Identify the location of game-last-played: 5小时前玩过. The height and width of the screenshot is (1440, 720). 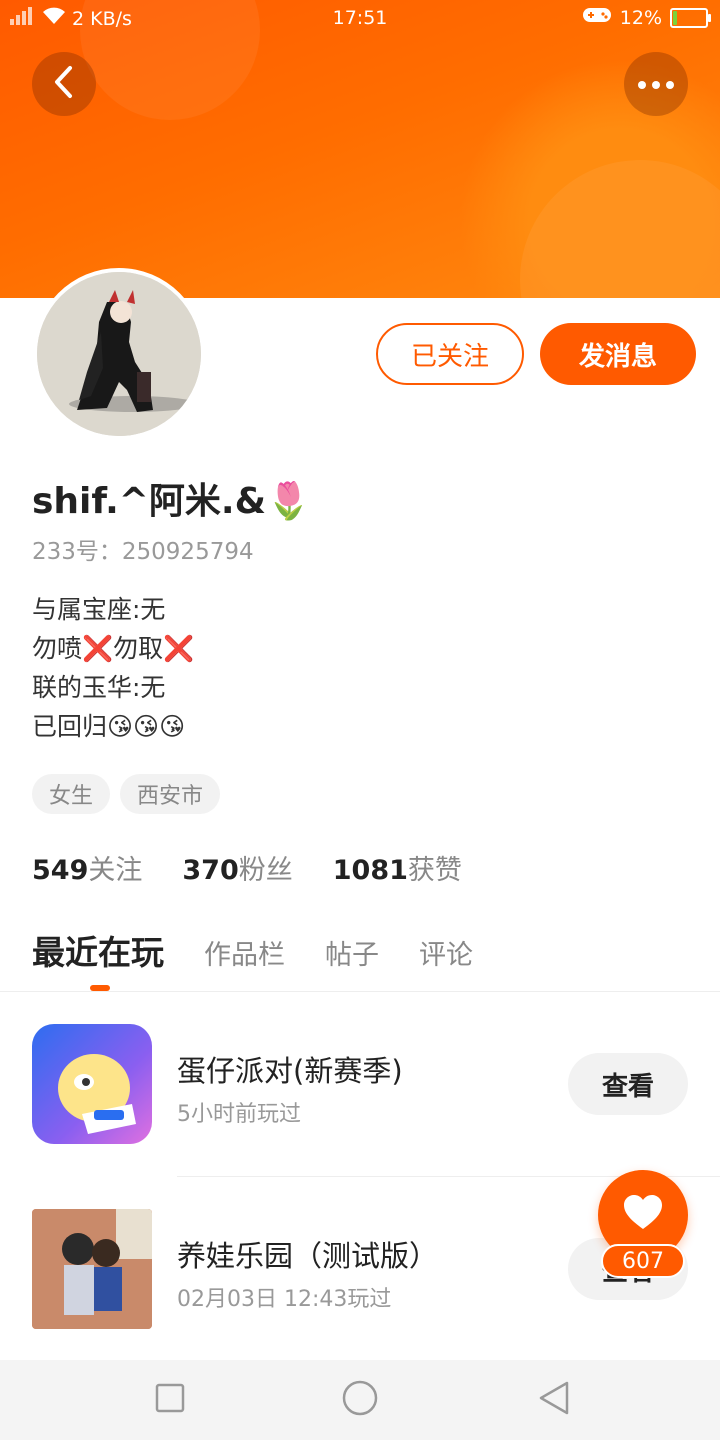
(239, 1114).